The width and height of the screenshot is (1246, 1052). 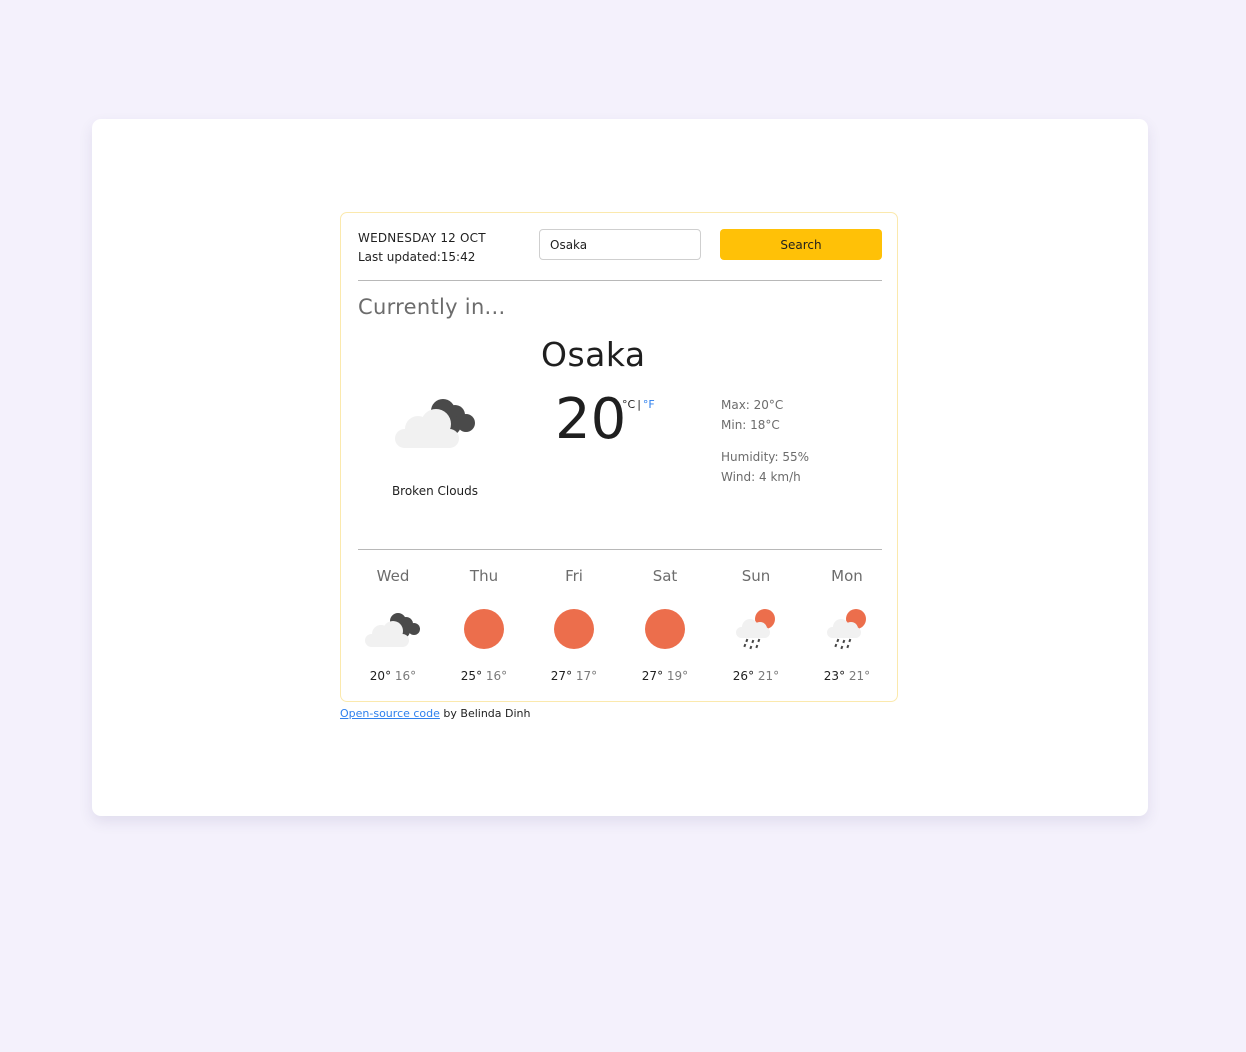 I want to click on fahrenheit-link: °F, so click(x=649, y=404).